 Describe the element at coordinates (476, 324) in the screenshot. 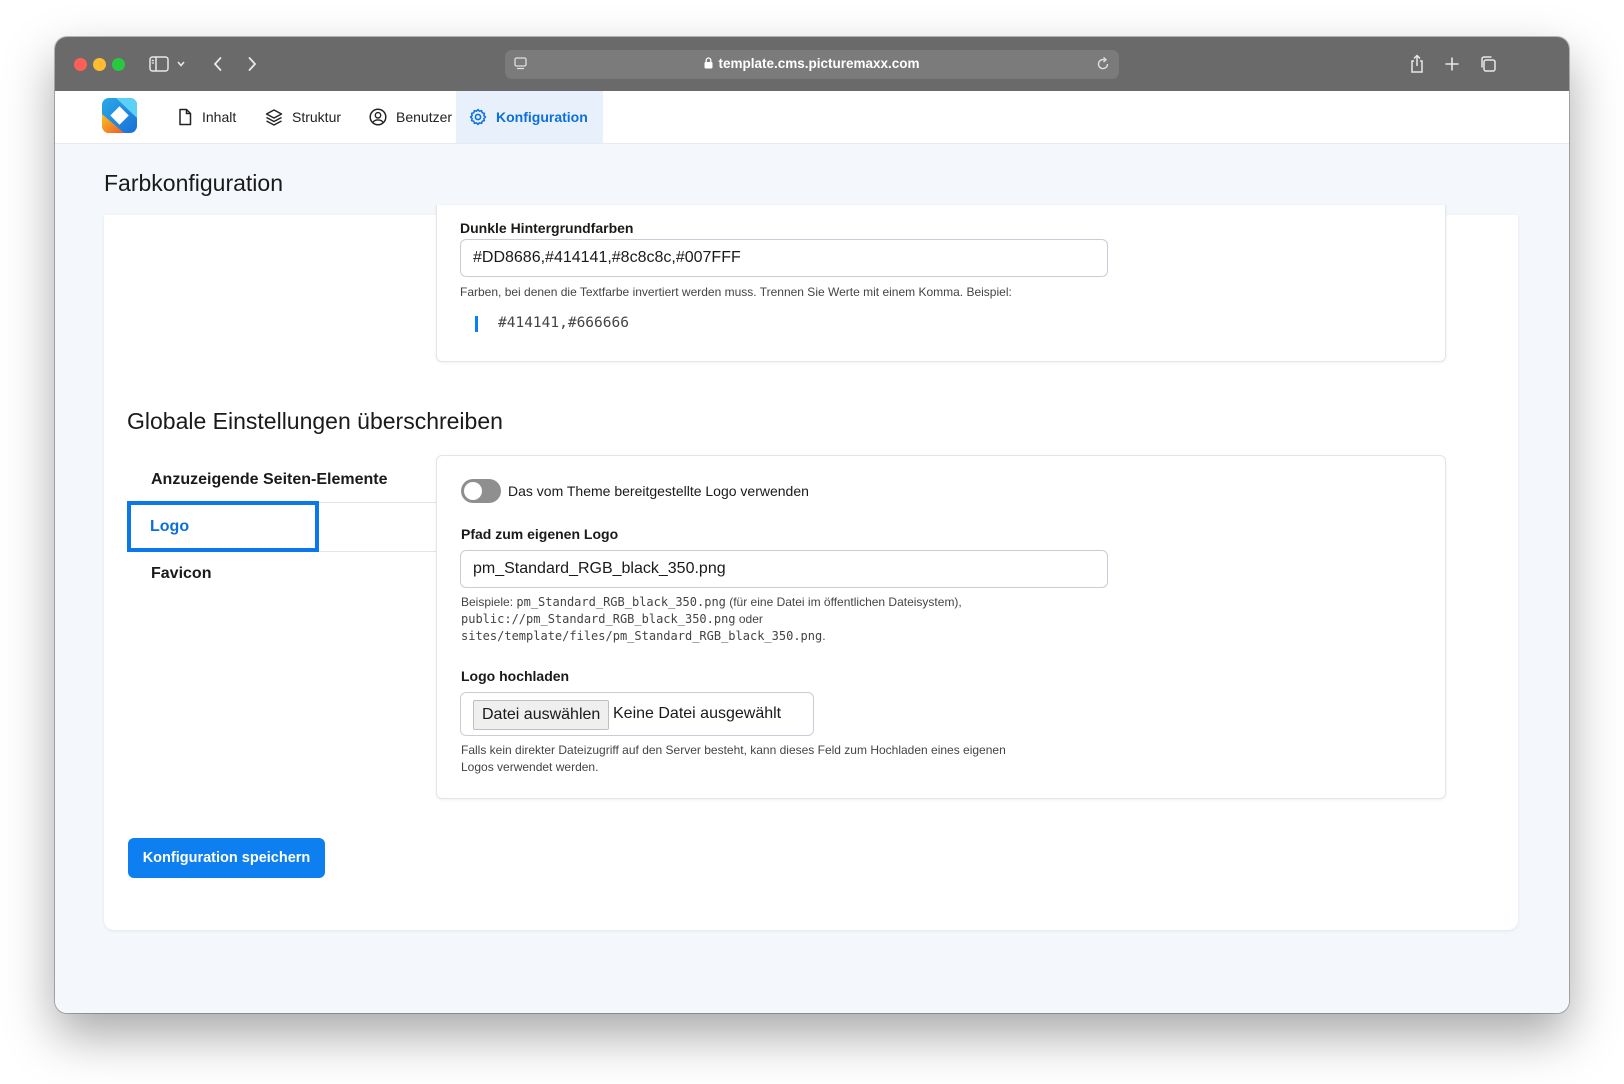

I see `example-accent-bar` at that location.